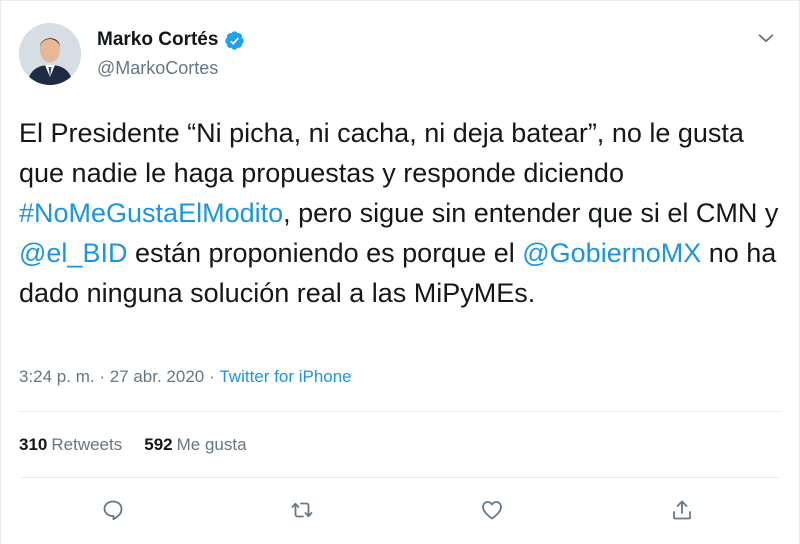 The width and height of the screenshot is (800, 544). Describe the element at coordinates (682, 510) in the screenshot. I see `share-icon` at that location.